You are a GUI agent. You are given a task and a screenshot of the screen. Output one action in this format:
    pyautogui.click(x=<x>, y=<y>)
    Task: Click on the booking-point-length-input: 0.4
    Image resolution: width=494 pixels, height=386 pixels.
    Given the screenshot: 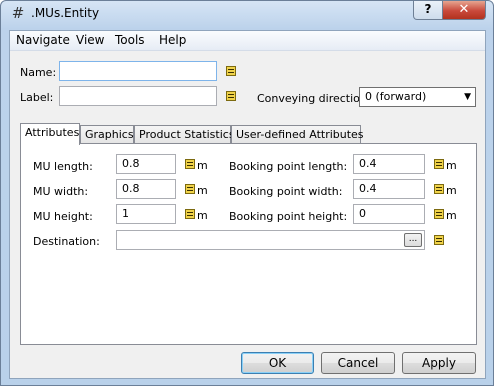 What is the action you would take?
    pyautogui.click(x=389, y=164)
    